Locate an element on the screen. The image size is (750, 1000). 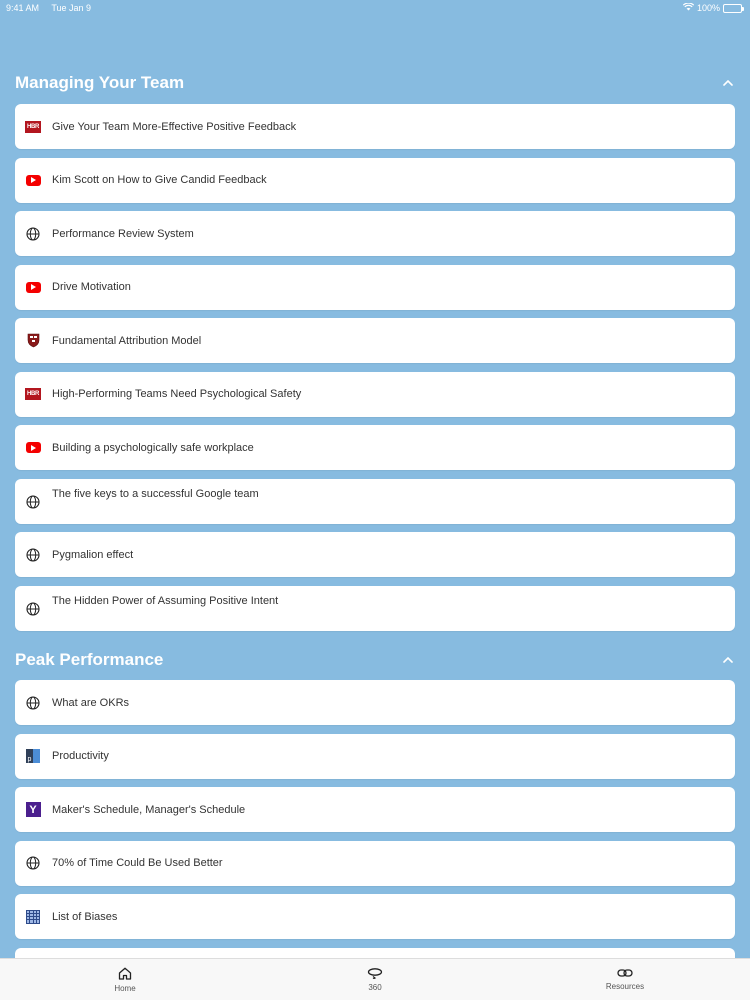
section-header-peak-performance: Peak Performance is located at coordinates (375, 660).